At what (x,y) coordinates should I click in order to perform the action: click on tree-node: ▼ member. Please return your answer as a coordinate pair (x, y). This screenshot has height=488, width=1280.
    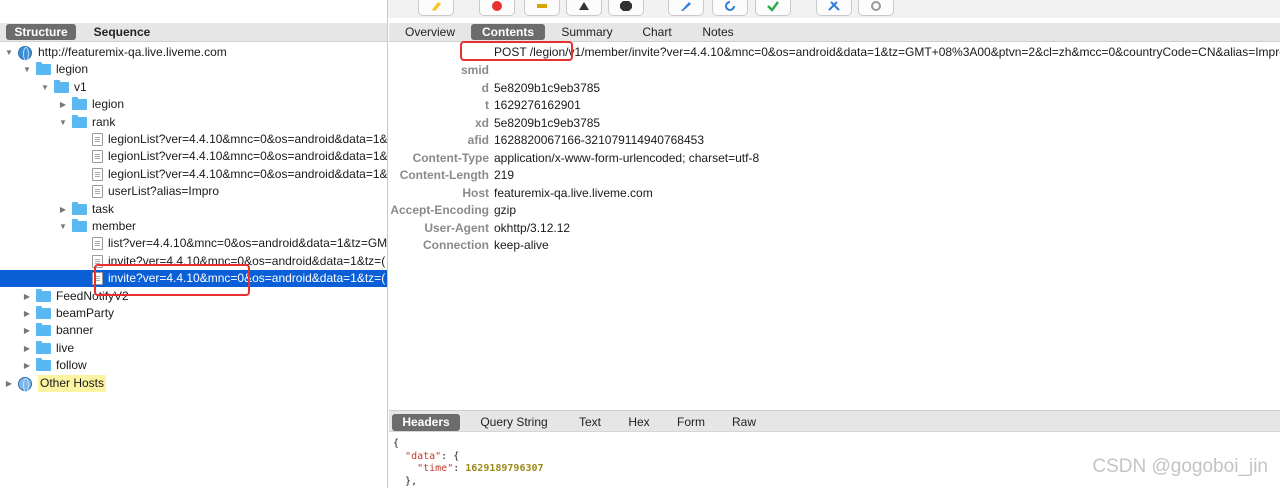
    Looking at the image, I should click on (193, 226).